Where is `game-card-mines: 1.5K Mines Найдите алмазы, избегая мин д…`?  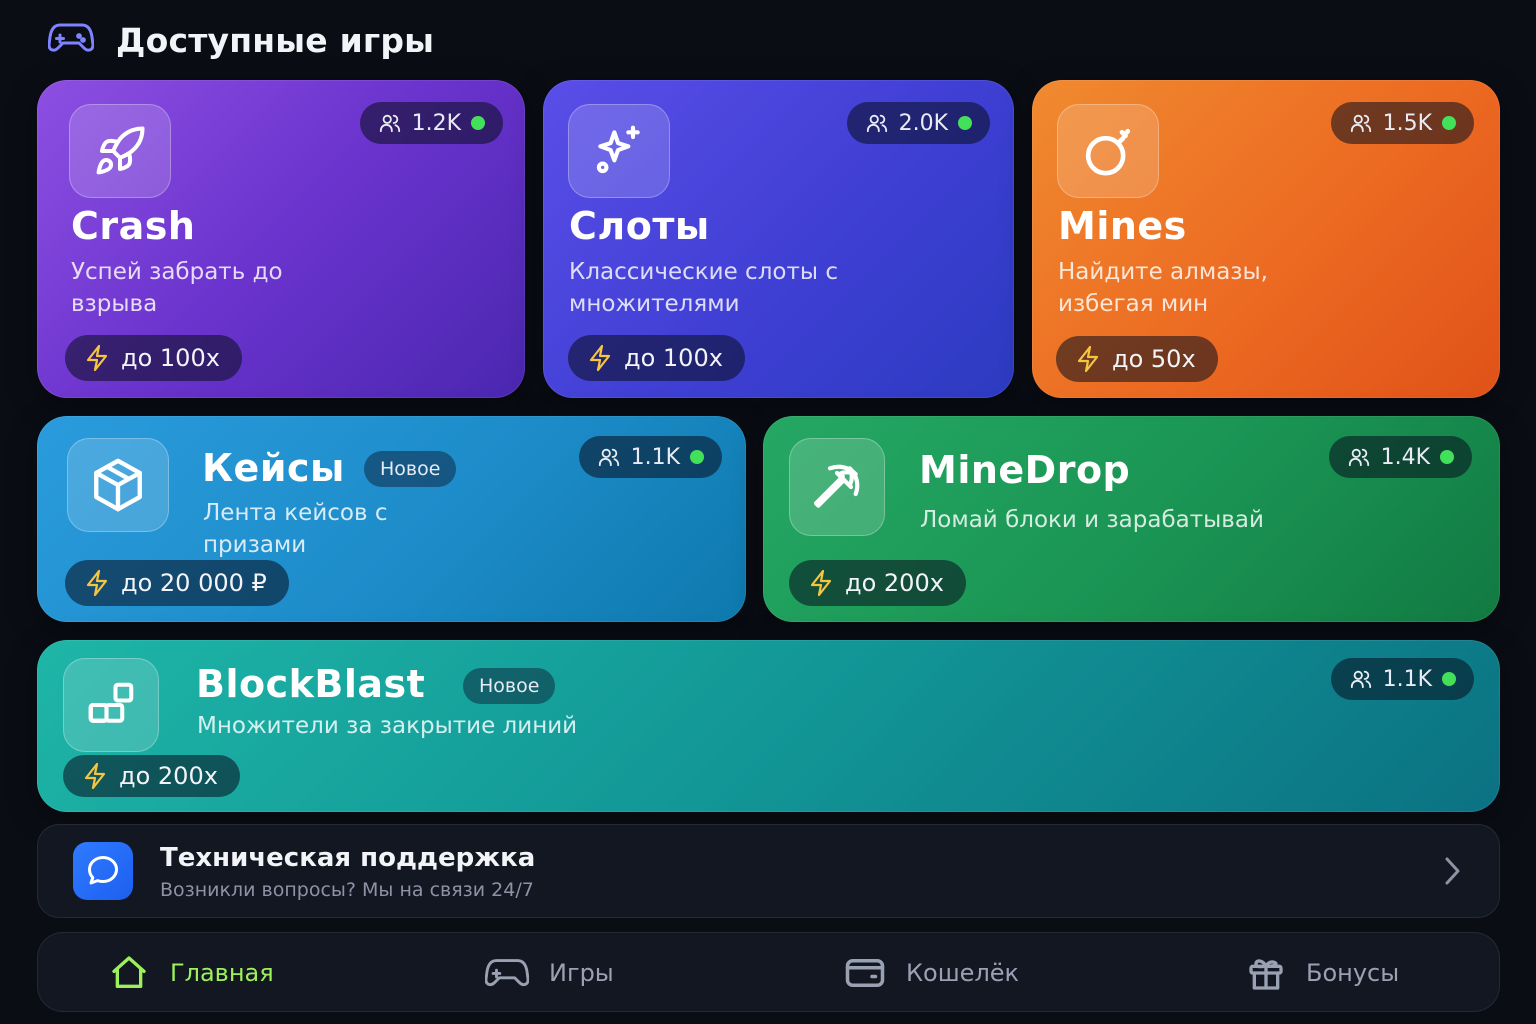 game-card-mines: 1.5K Mines Найдите алмазы, избегая мин д… is located at coordinates (1266, 239).